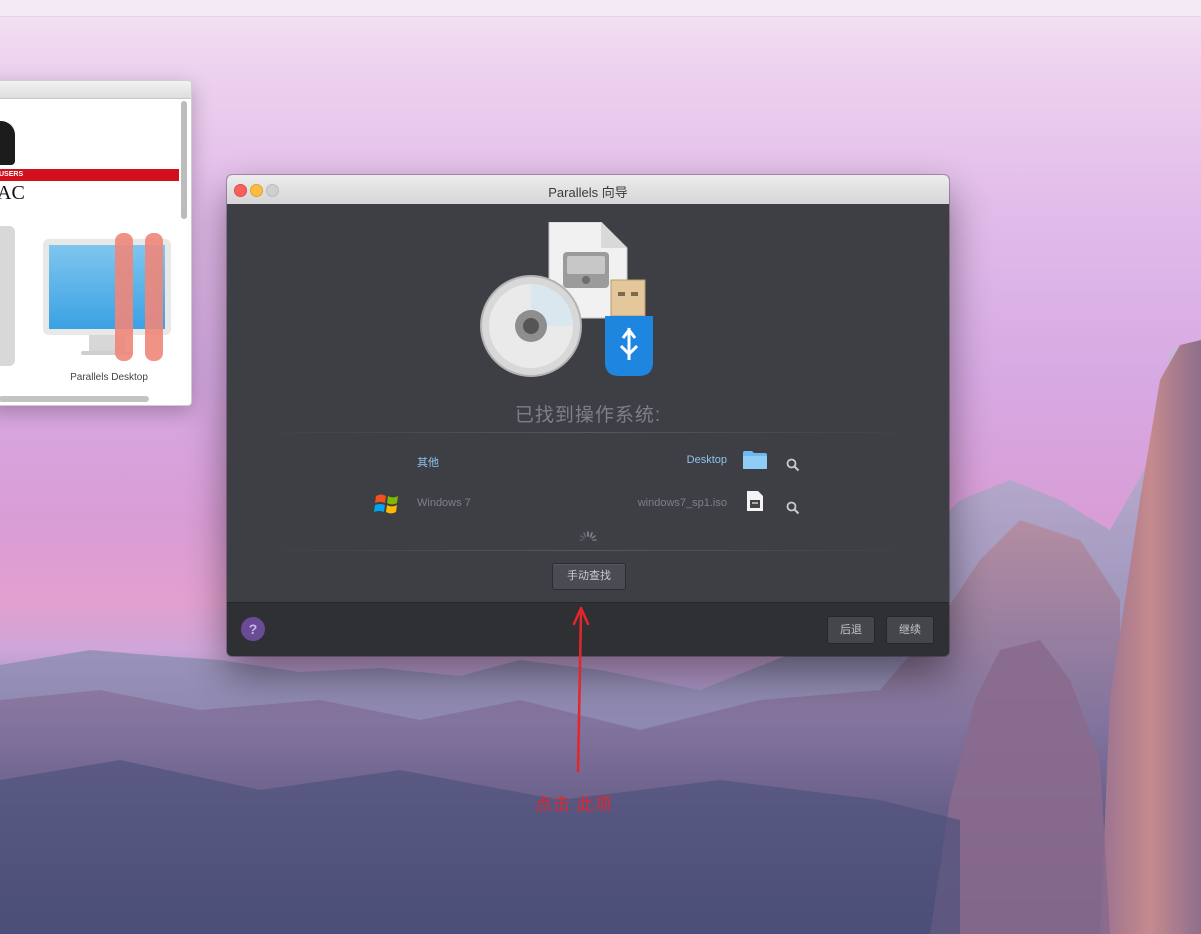  What do you see at coordinates (124, 297) in the screenshot?
I see `parallels-logo-bar-left` at bounding box center [124, 297].